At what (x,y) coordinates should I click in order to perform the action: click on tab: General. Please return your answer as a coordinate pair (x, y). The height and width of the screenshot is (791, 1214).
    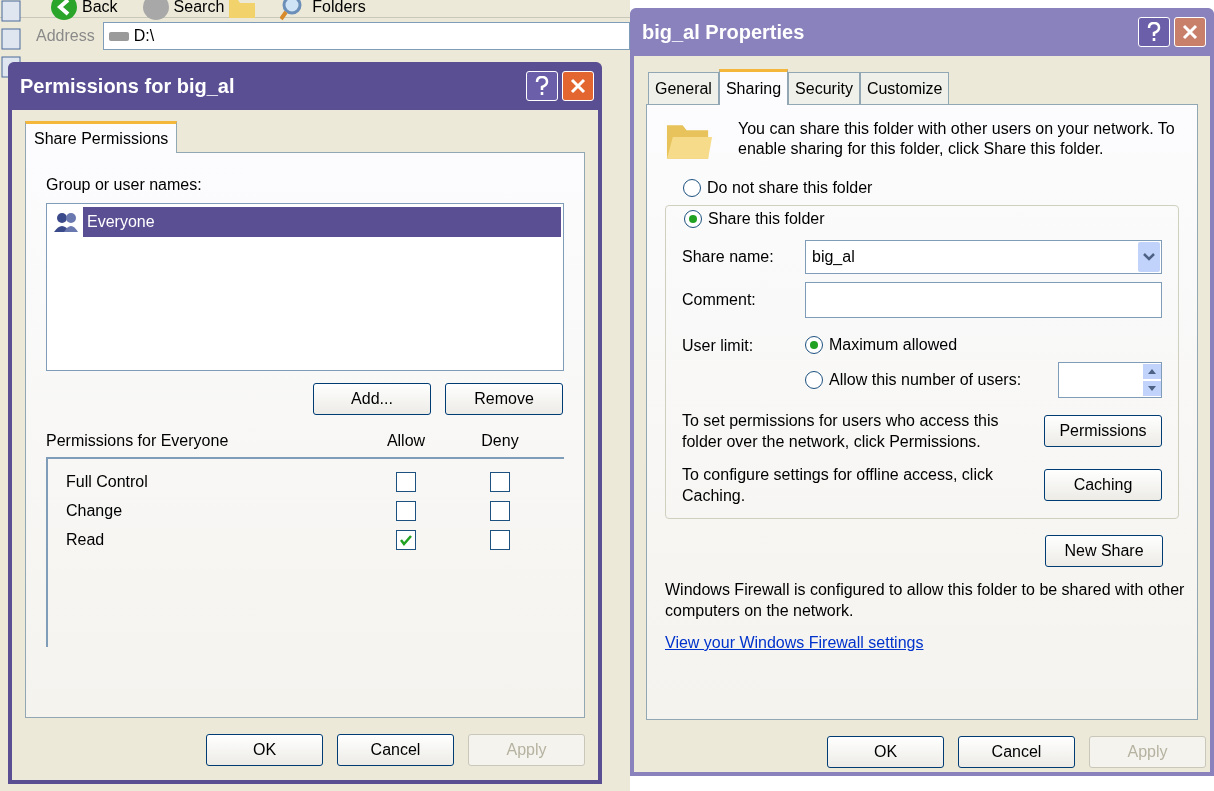
    Looking at the image, I should click on (683, 88).